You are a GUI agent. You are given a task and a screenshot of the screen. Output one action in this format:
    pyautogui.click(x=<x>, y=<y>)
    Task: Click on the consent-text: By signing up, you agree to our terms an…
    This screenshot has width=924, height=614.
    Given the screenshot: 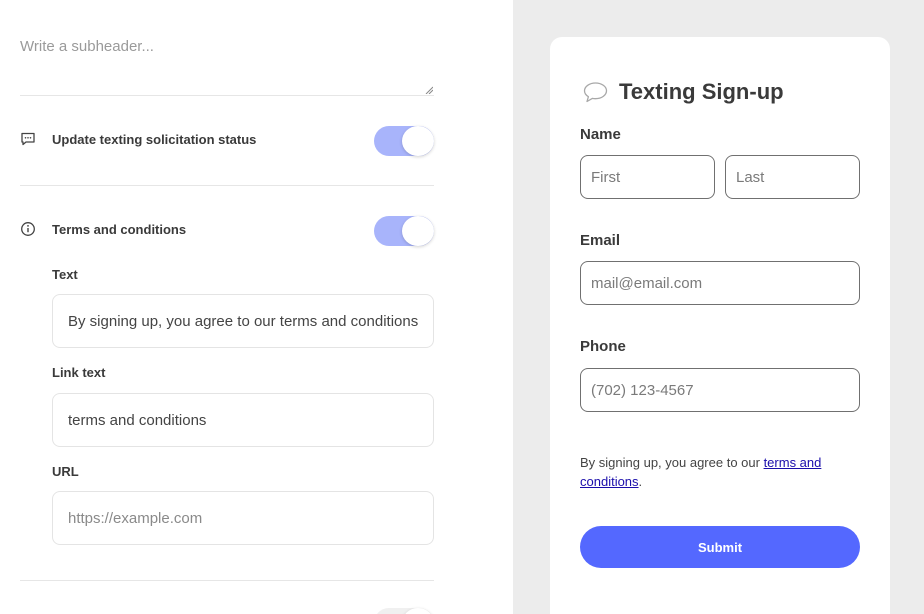 What is the action you would take?
    pyautogui.click(x=725, y=472)
    